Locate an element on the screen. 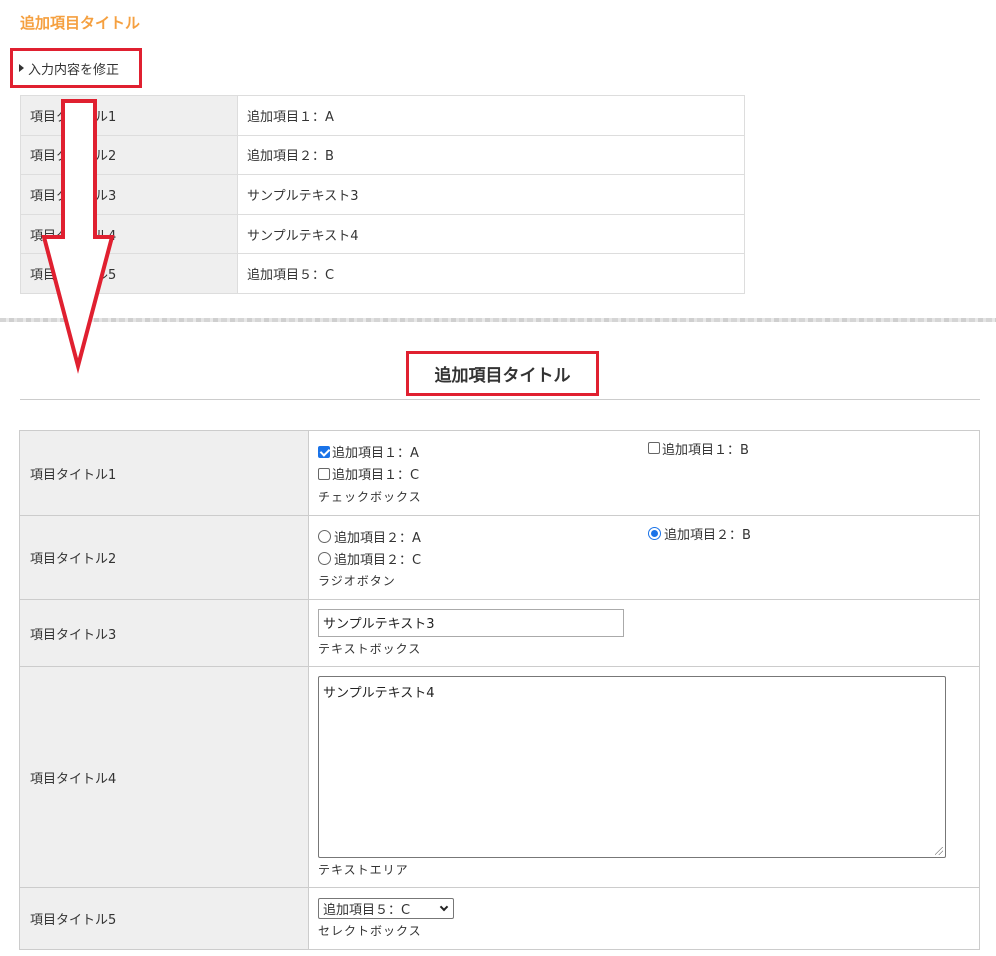 Image resolution: width=996 pixels, height=956 pixels. select-cell: 追加項目５：C セレクトボックス is located at coordinates (644, 918).